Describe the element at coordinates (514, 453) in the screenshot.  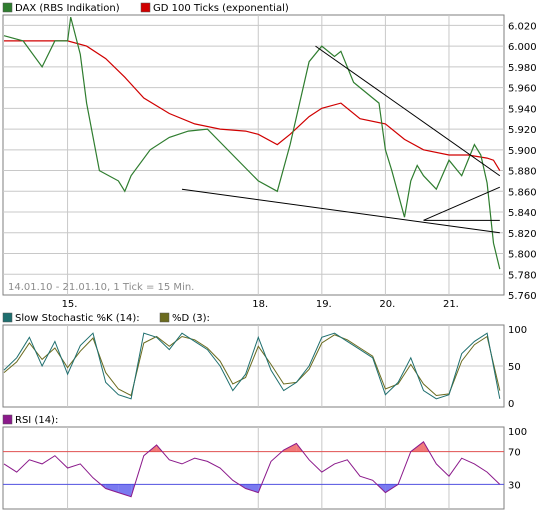
I see `rsi-y-tick-label: 70` at that location.